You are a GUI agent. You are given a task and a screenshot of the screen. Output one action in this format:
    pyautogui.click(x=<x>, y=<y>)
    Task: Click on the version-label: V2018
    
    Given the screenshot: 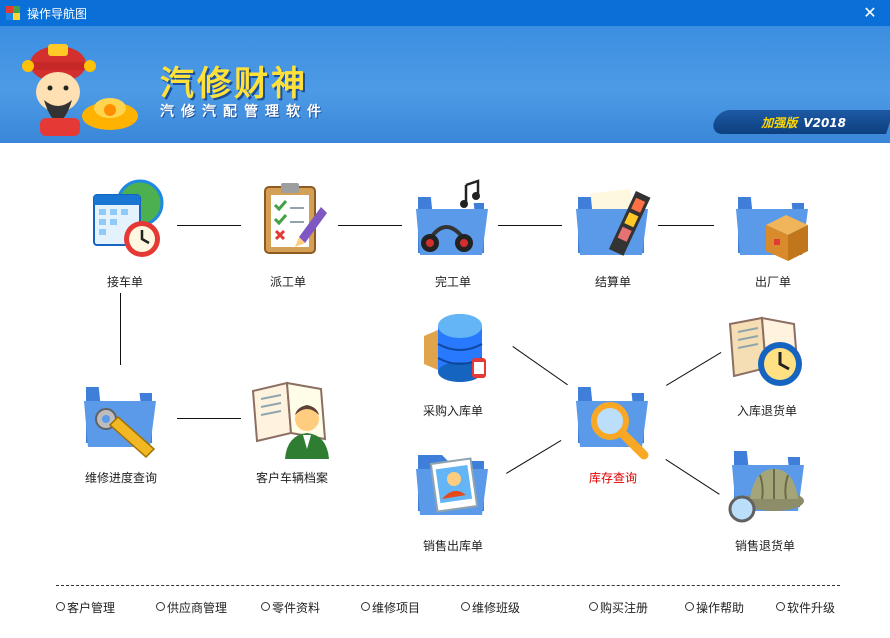 What is the action you would take?
    pyautogui.click(x=824, y=123)
    